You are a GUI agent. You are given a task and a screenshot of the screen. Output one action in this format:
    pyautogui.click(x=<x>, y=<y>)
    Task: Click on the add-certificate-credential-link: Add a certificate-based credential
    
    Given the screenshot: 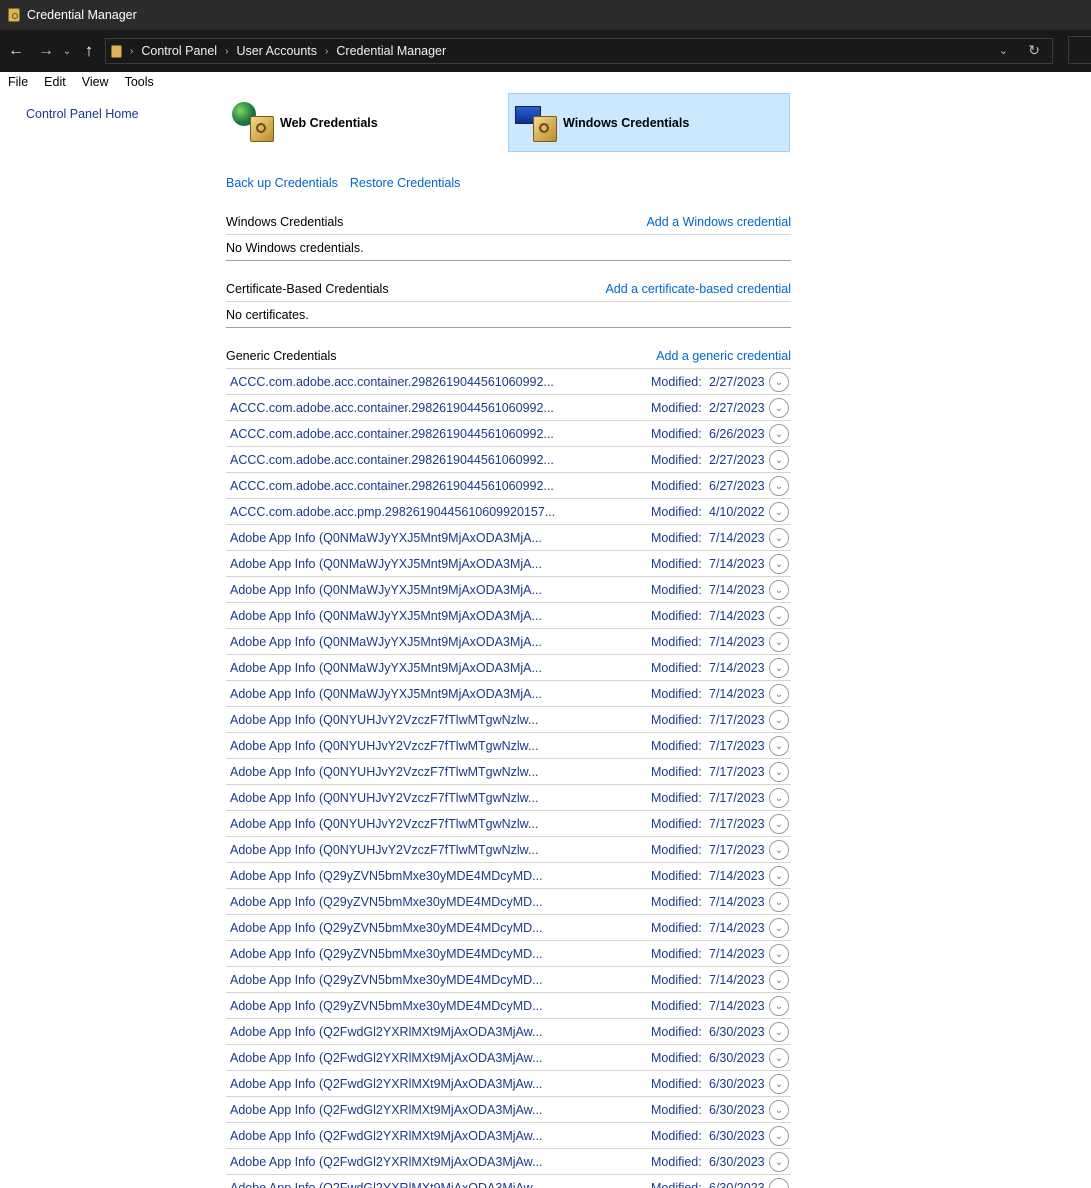 What is the action you would take?
    pyautogui.click(x=698, y=289)
    